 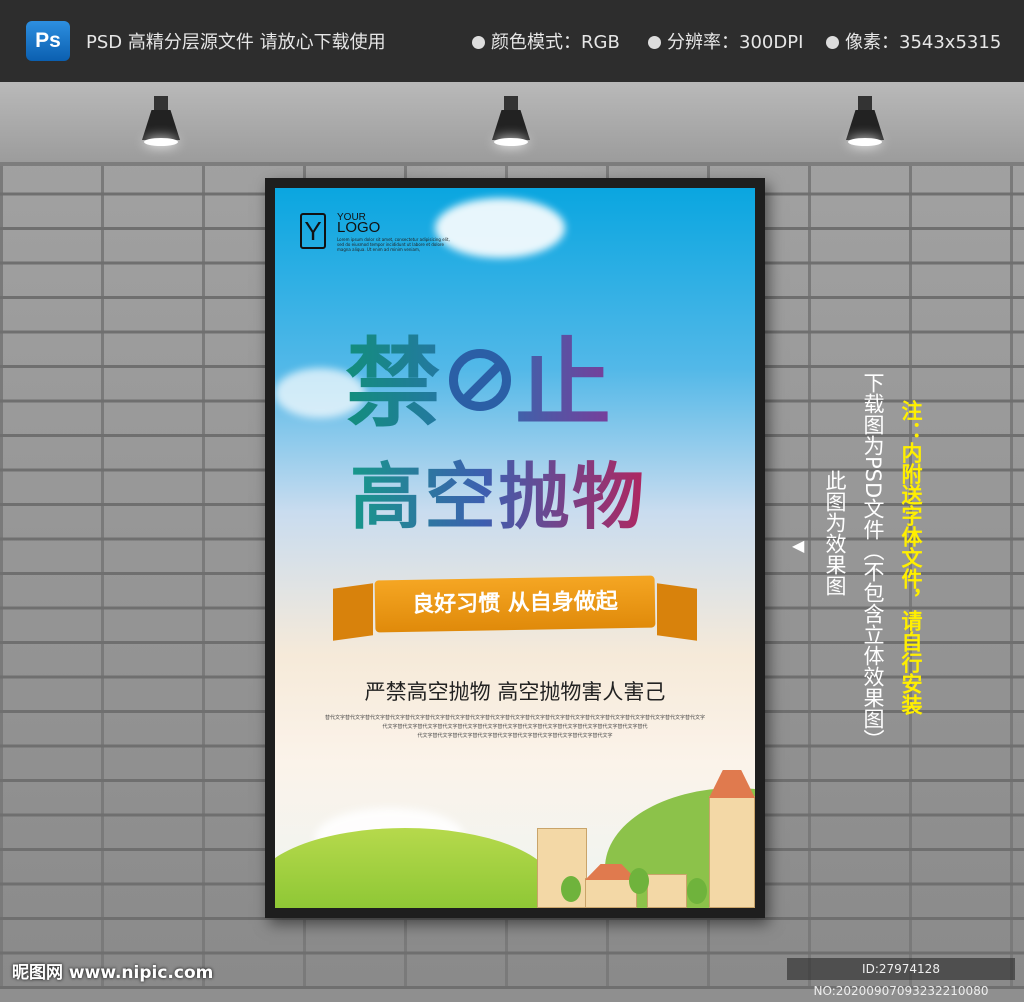 I want to click on spec-pixels: 像素：3543x5315, so click(x=913, y=41).